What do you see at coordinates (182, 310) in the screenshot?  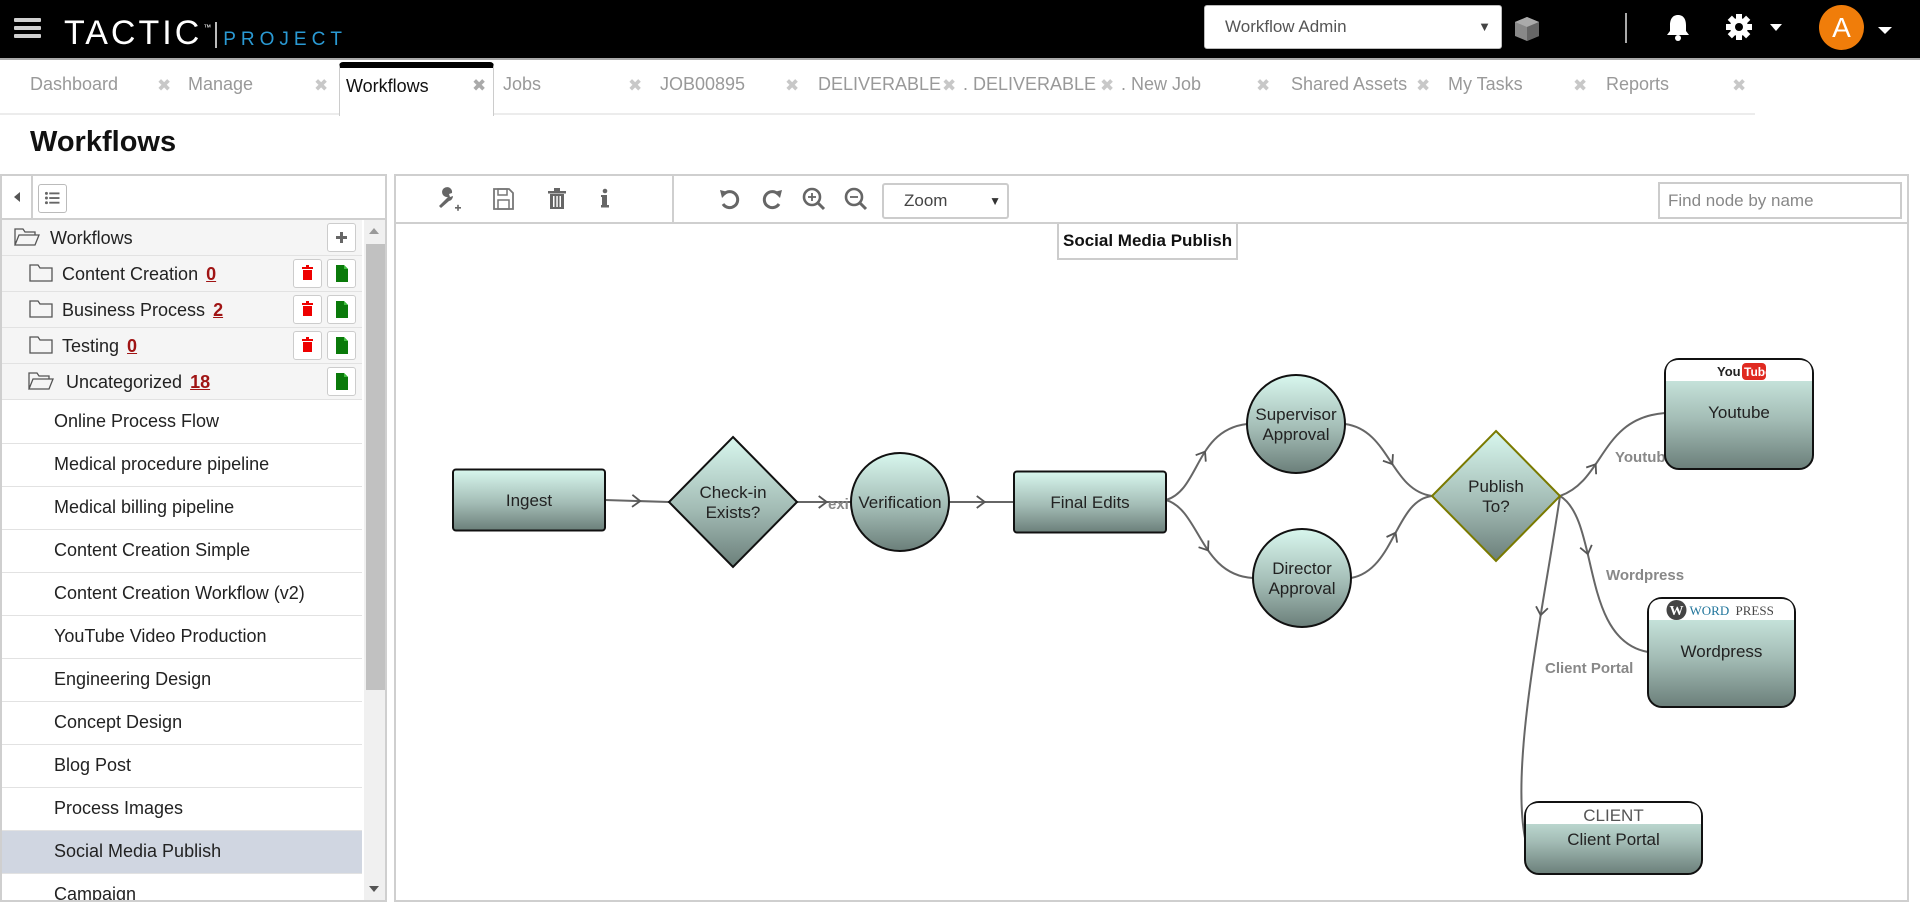 I see `tree-folder-business-process: Business Process 2` at bounding box center [182, 310].